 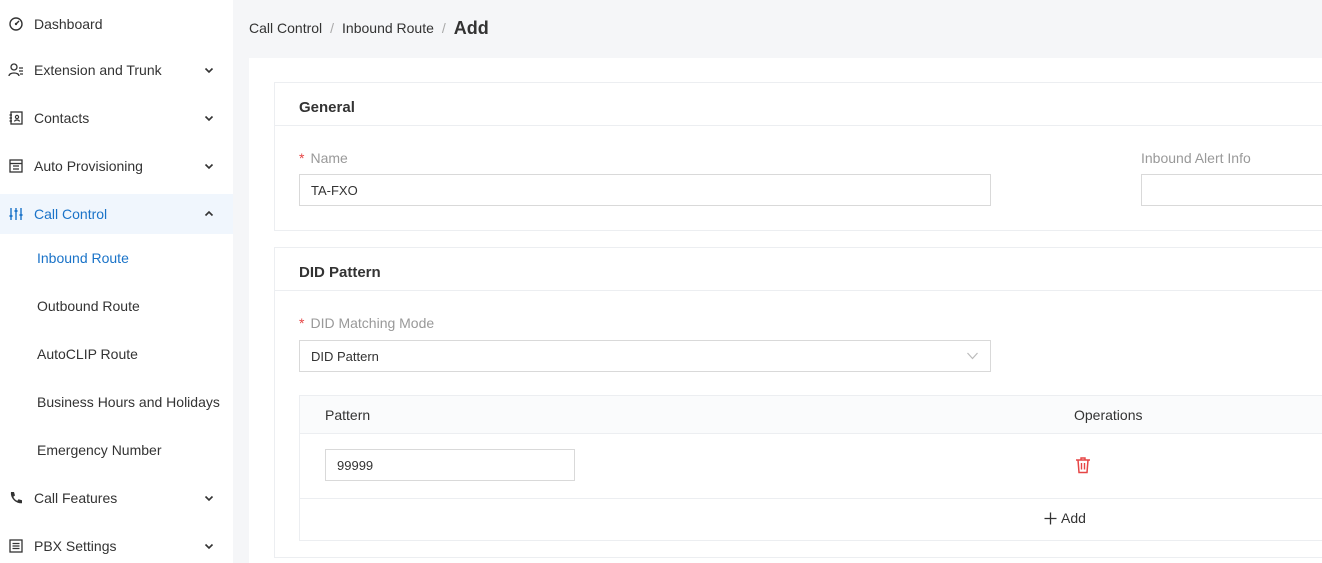 What do you see at coordinates (116, 214) in the screenshot?
I see `sidebar-item-call-control: Call Control` at bounding box center [116, 214].